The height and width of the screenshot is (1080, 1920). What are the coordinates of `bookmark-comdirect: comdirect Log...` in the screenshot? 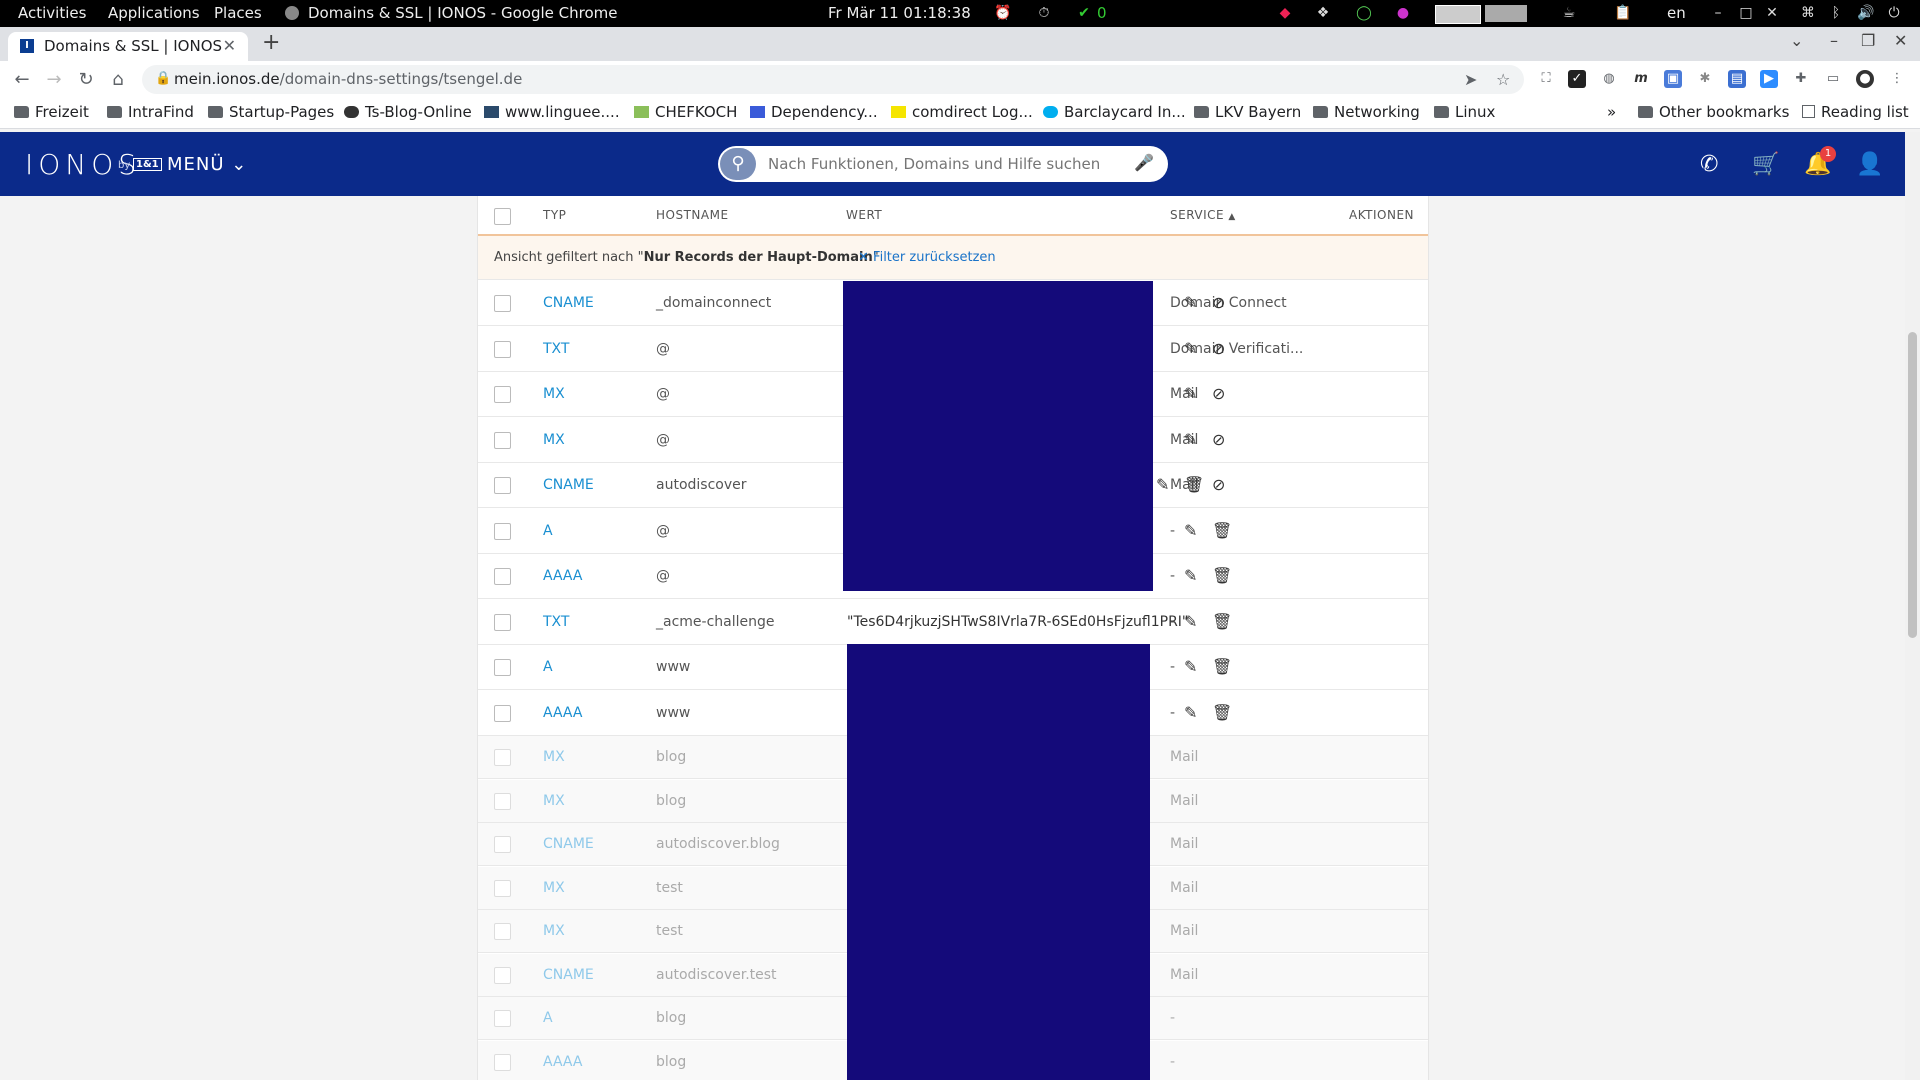 It's located at (962, 112).